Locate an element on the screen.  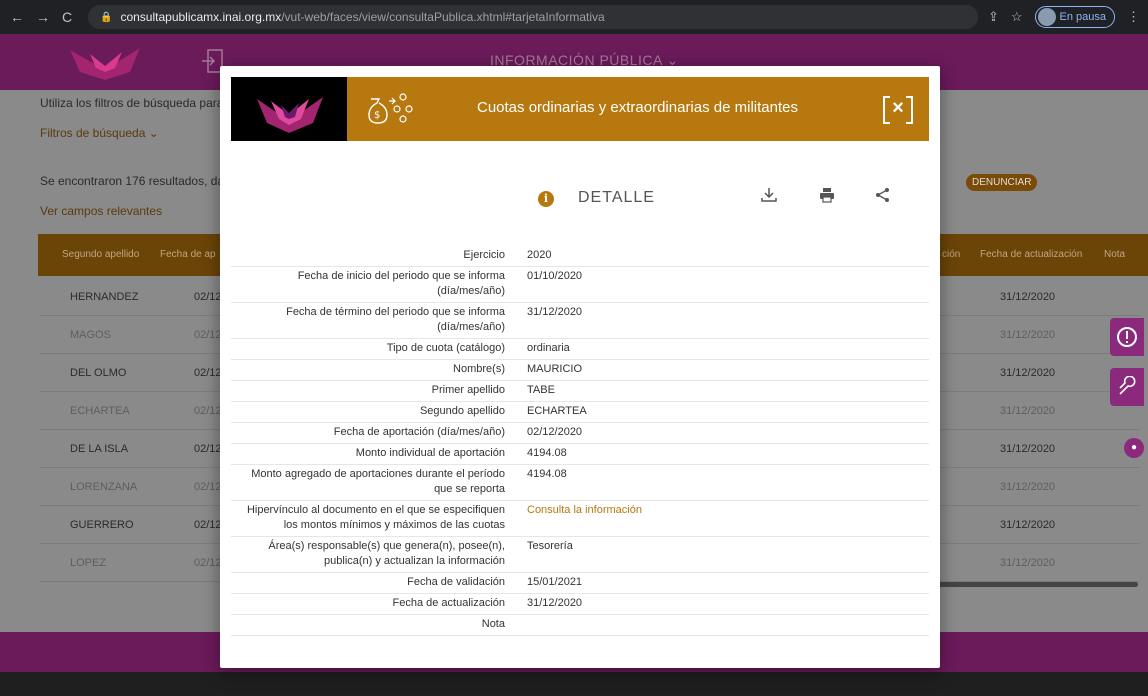
forward-icon: → is located at coordinates (43, 17).